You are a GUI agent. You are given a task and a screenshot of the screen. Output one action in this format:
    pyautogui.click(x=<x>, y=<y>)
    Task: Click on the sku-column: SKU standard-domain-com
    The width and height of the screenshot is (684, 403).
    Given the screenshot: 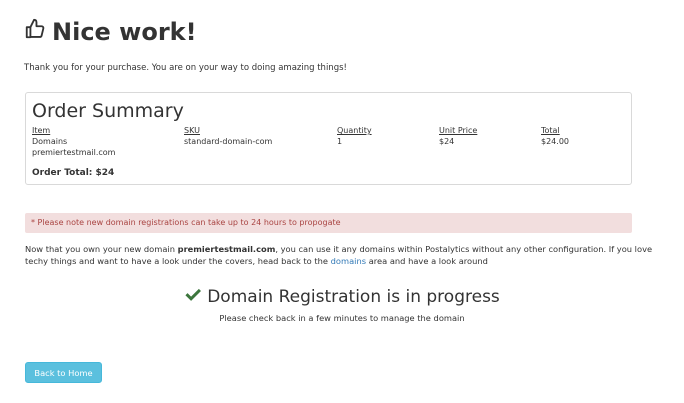 What is the action you would take?
    pyautogui.click(x=228, y=136)
    